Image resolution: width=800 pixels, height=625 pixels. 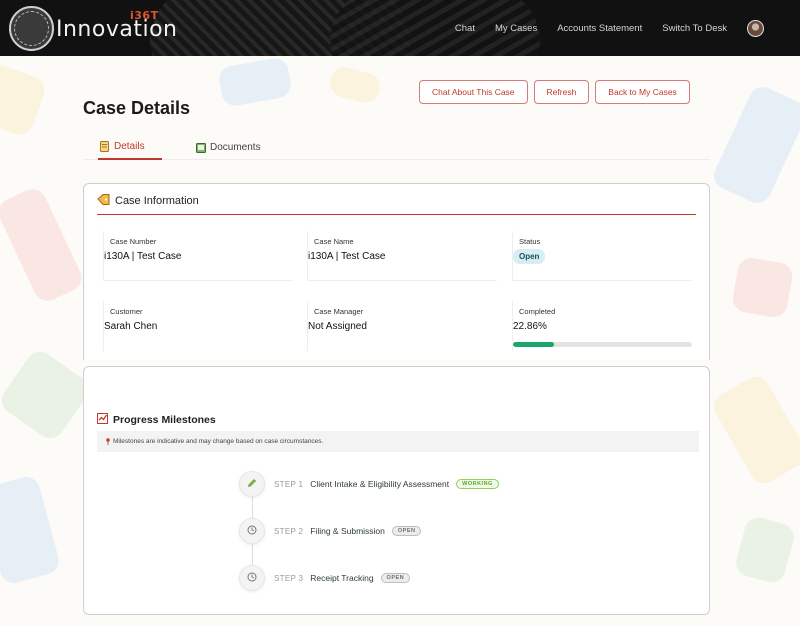 I want to click on step-number: STEP 1, so click(x=289, y=484).